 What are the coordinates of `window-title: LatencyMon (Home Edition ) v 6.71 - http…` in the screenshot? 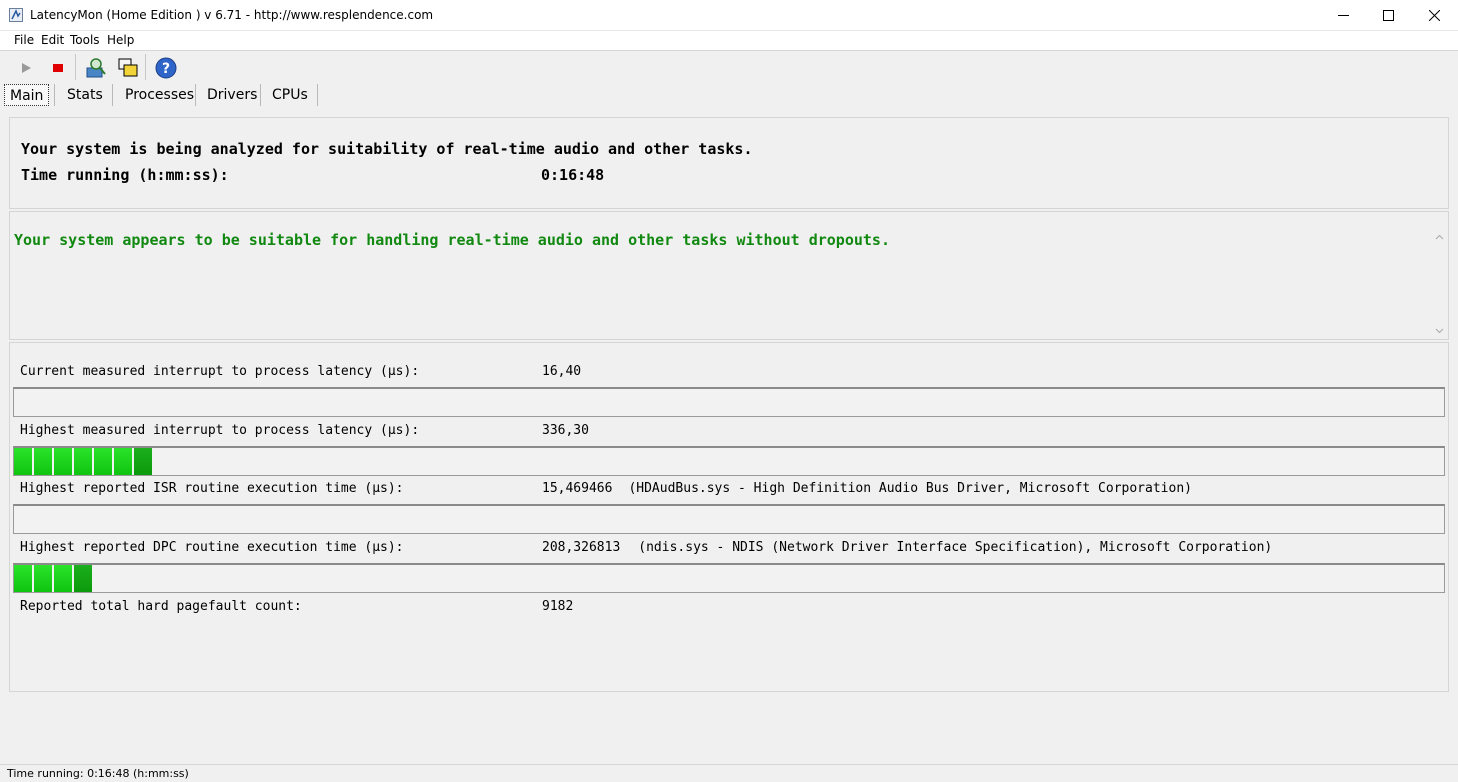 It's located at (232, 15).